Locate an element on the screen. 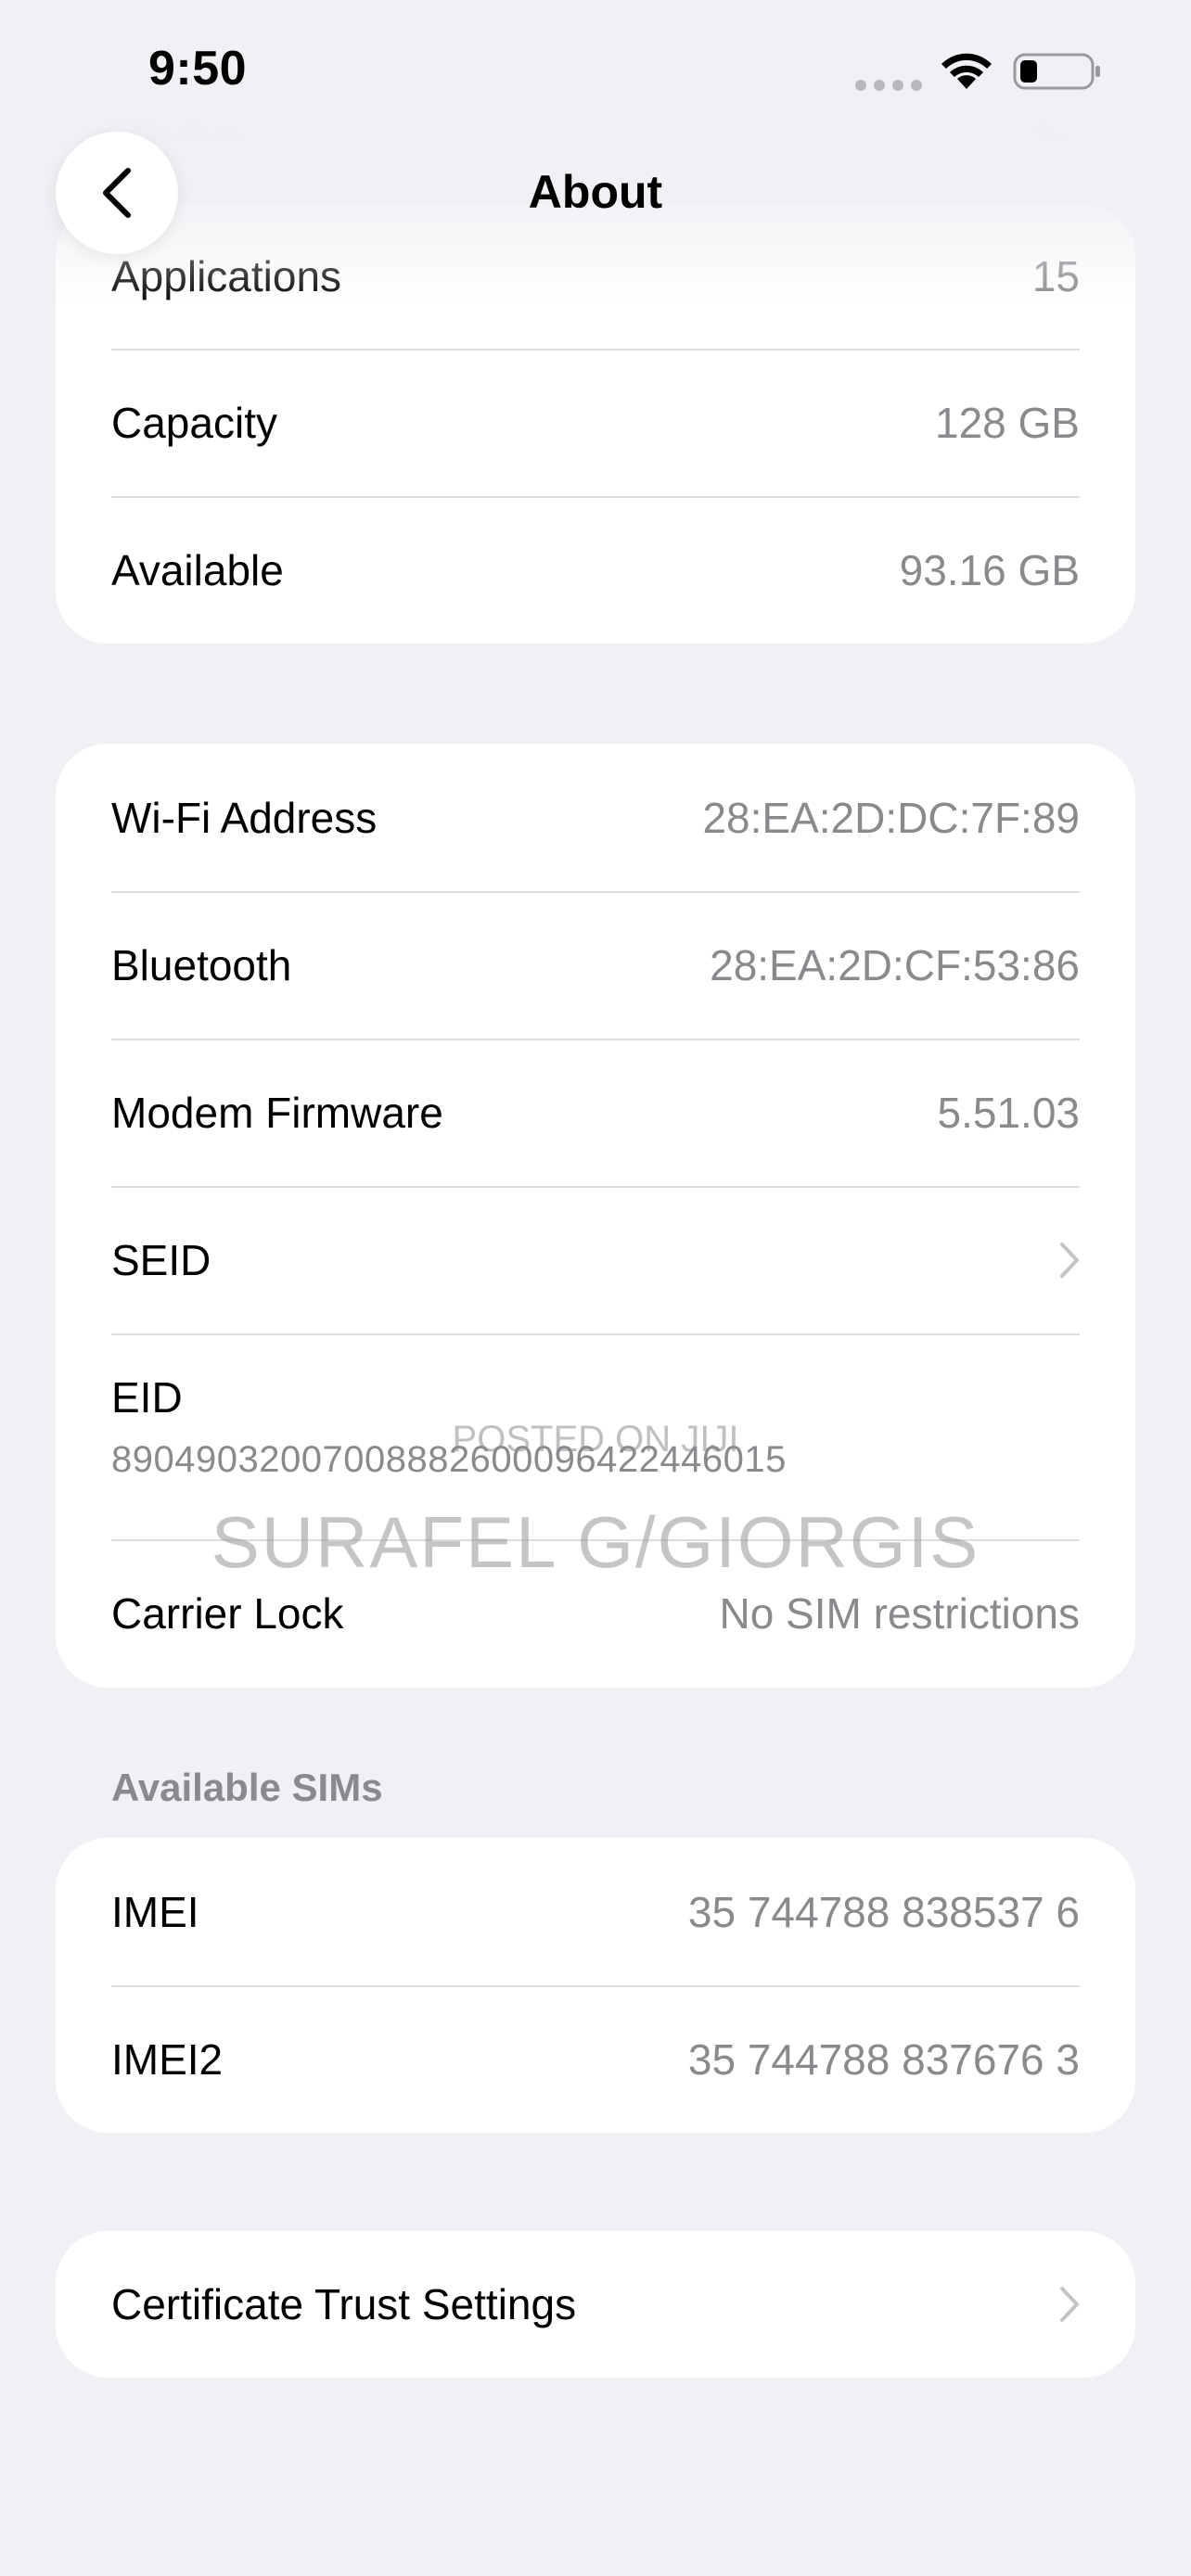 This screenshot has width=1191, height=2576. row-label: Modem Firmware is located at coordinates (277, 1112).